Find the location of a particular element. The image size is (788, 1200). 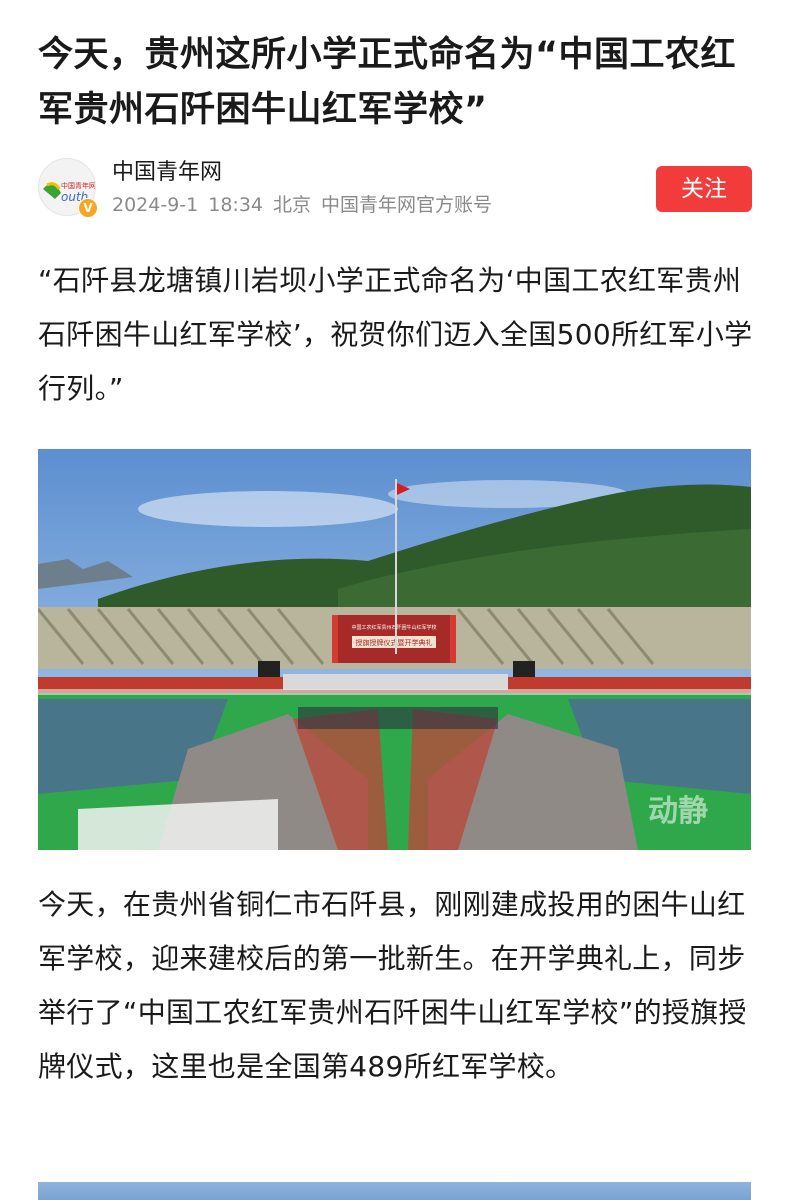

account-type: 中国青年网官方账号 is located at coordinates (407, 205).